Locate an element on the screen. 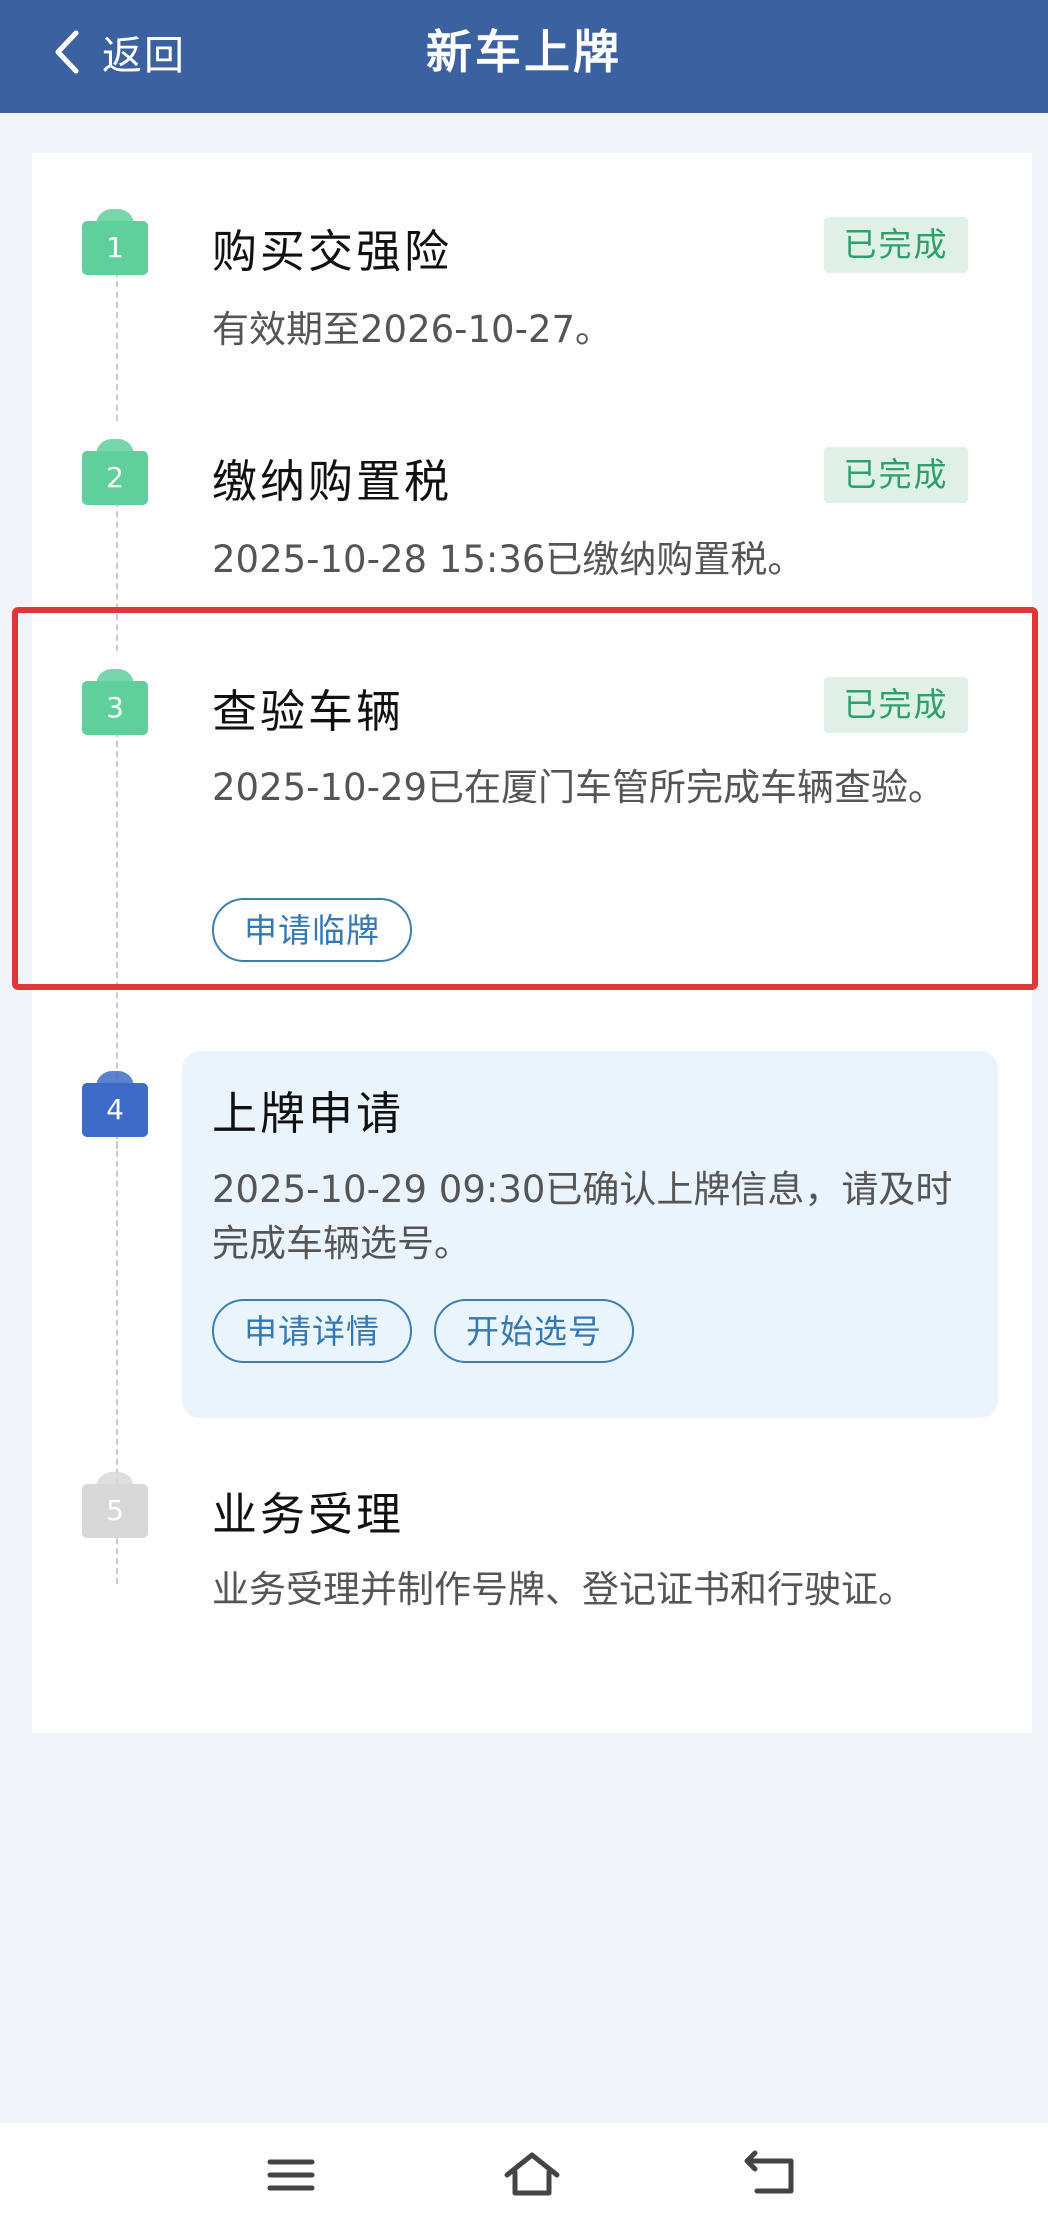  step-title: 购买交强险 is located at coordinates (332, 251).